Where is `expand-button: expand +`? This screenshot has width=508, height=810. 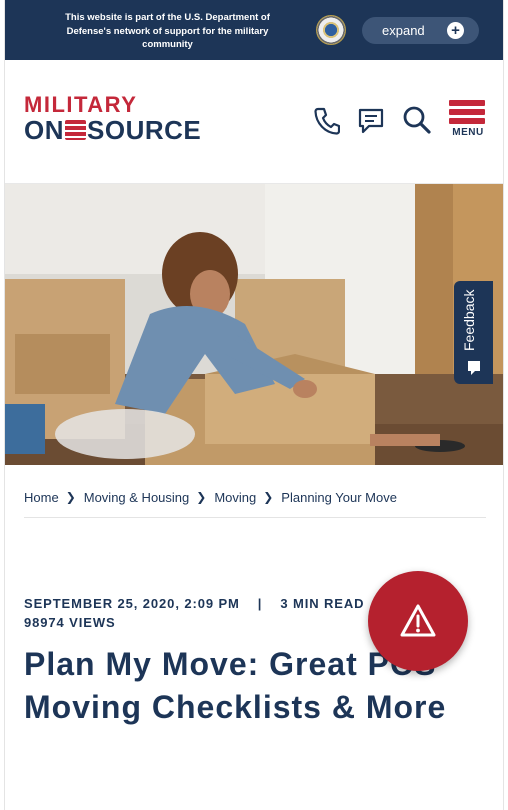
expand-button: expand + is located at coordinates (420, 30).